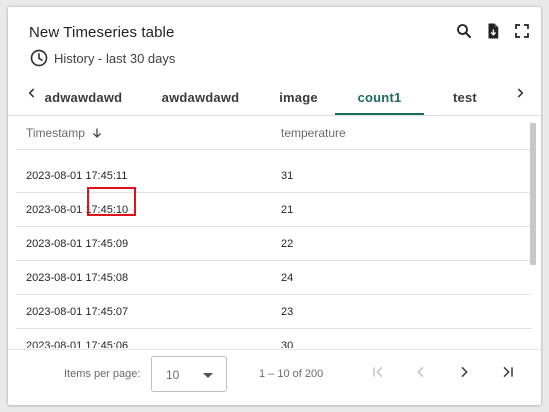  What do you see at coordinates (102, 32) in the screenshot?
I see `widget-title: New Timeseries table` at bounding box center [102, 32].